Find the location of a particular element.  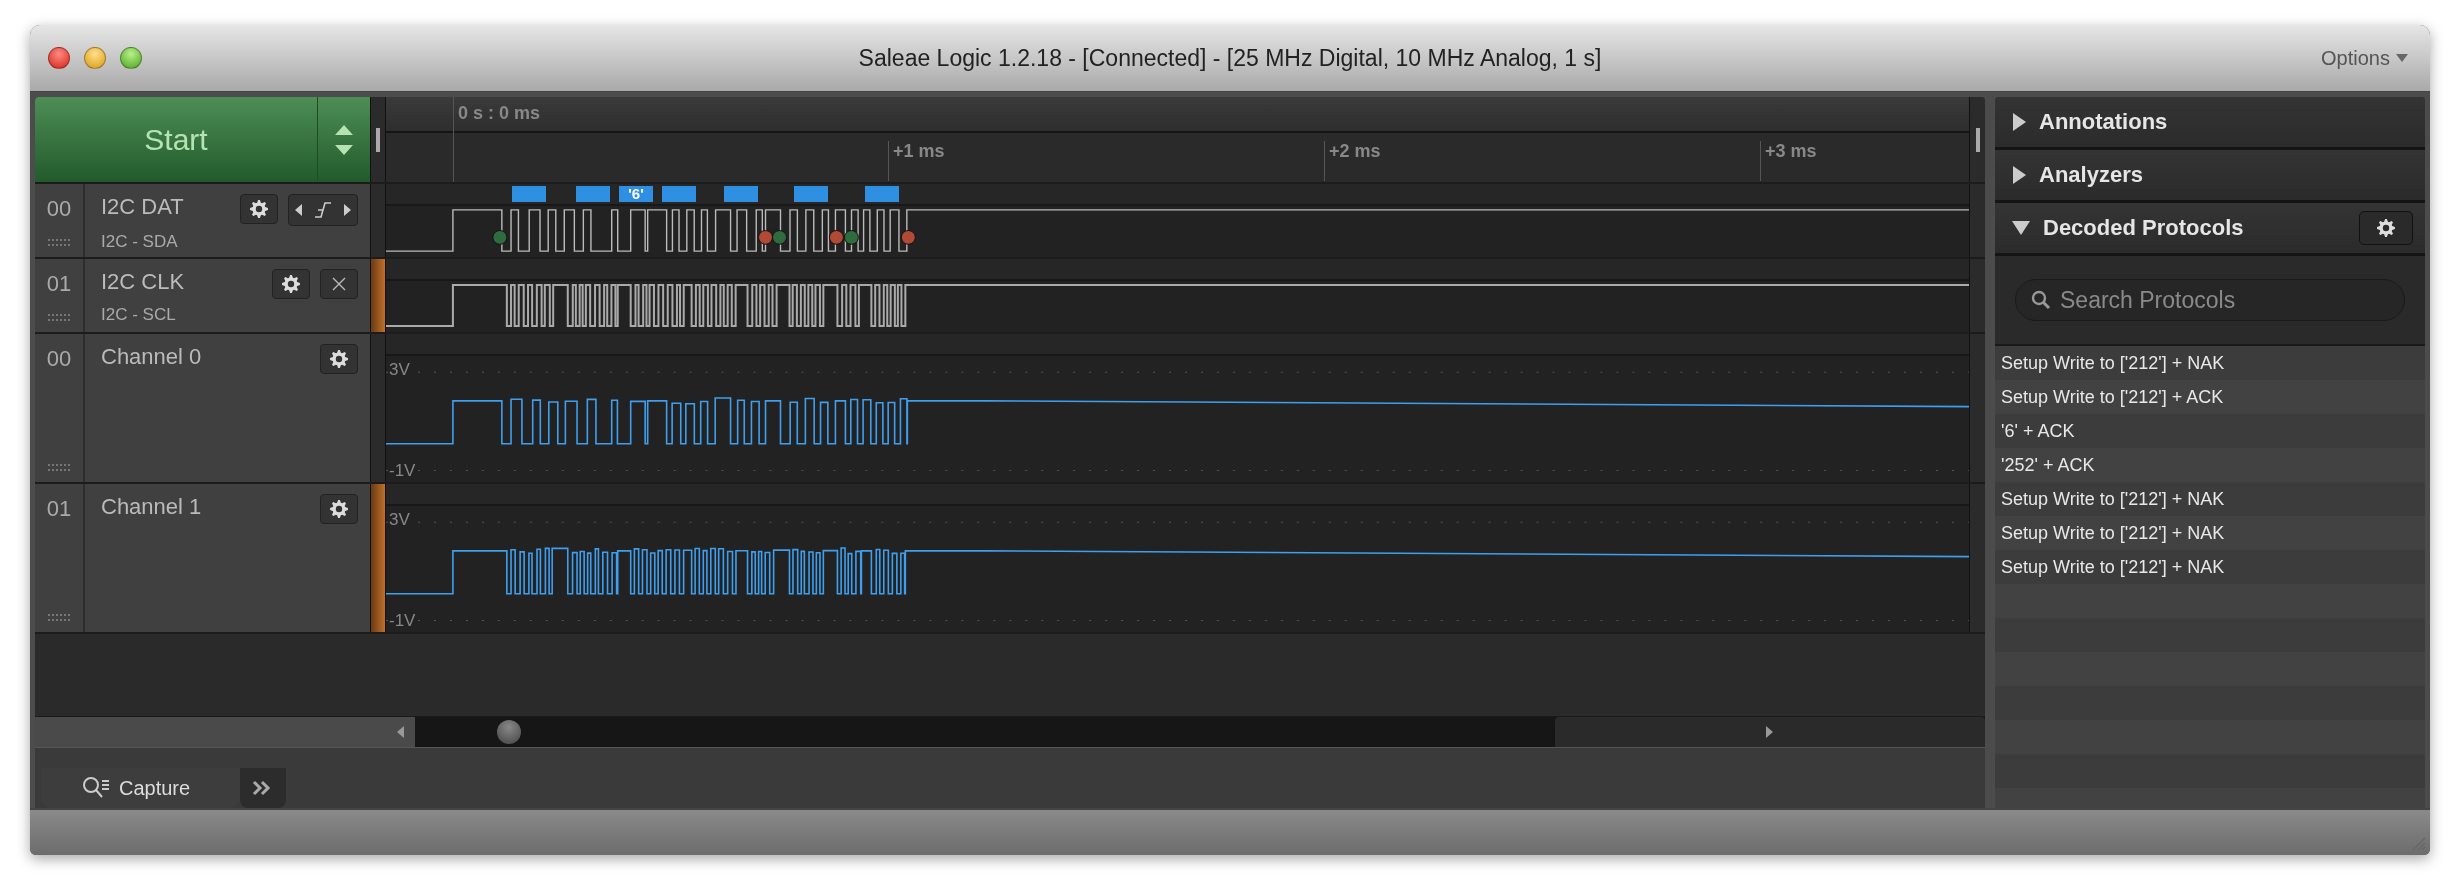

channel-name: I2C CLK is located at coordinates (143, 282).